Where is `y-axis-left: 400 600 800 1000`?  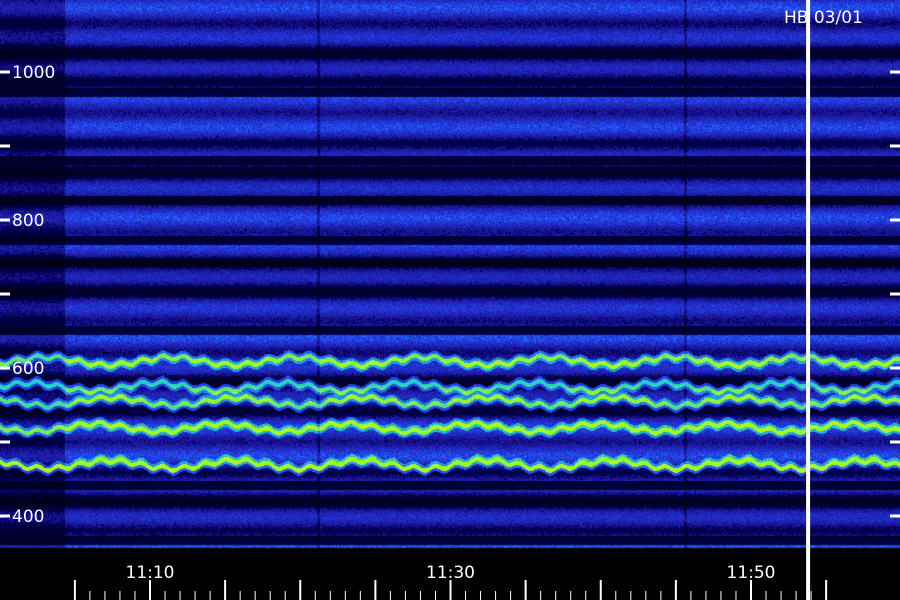
y-axis-left: 400 600 800 1000 is located at coordinates (27, 295).